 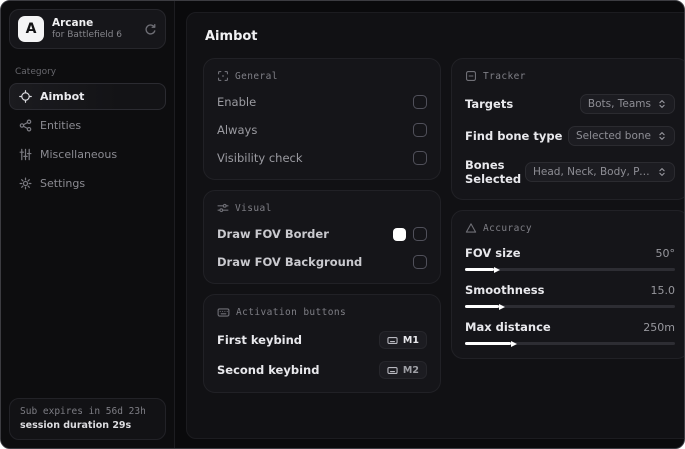 What do you see at coordinates (570, 104) in the screenshot?
I see `dropdown-row: Targets Bots, Teams` at bounding box center [570, 104].